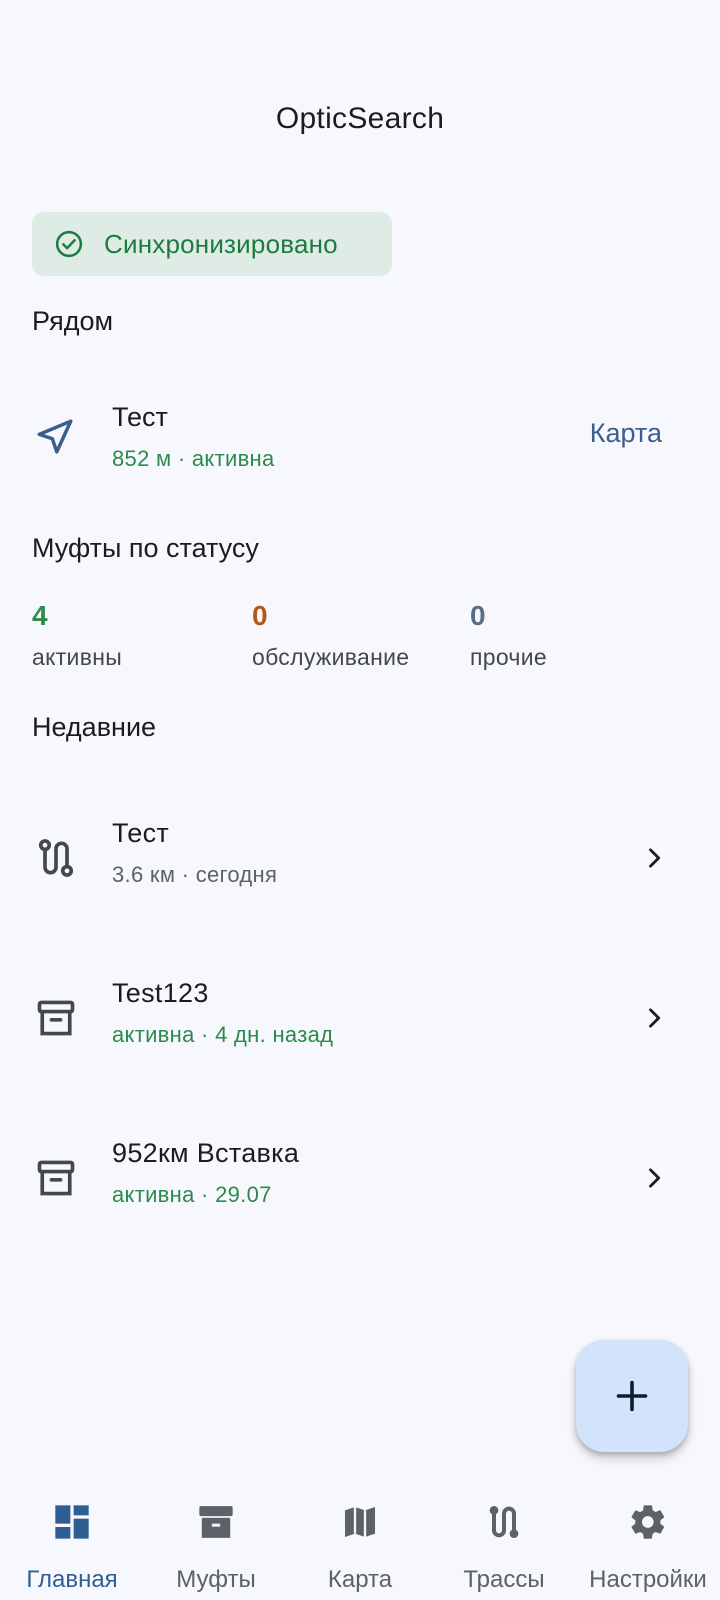  Describe the element at coordinates (206, 1153) in the screenshot. I see `recent-item-name: 952км Вставка` at that location.